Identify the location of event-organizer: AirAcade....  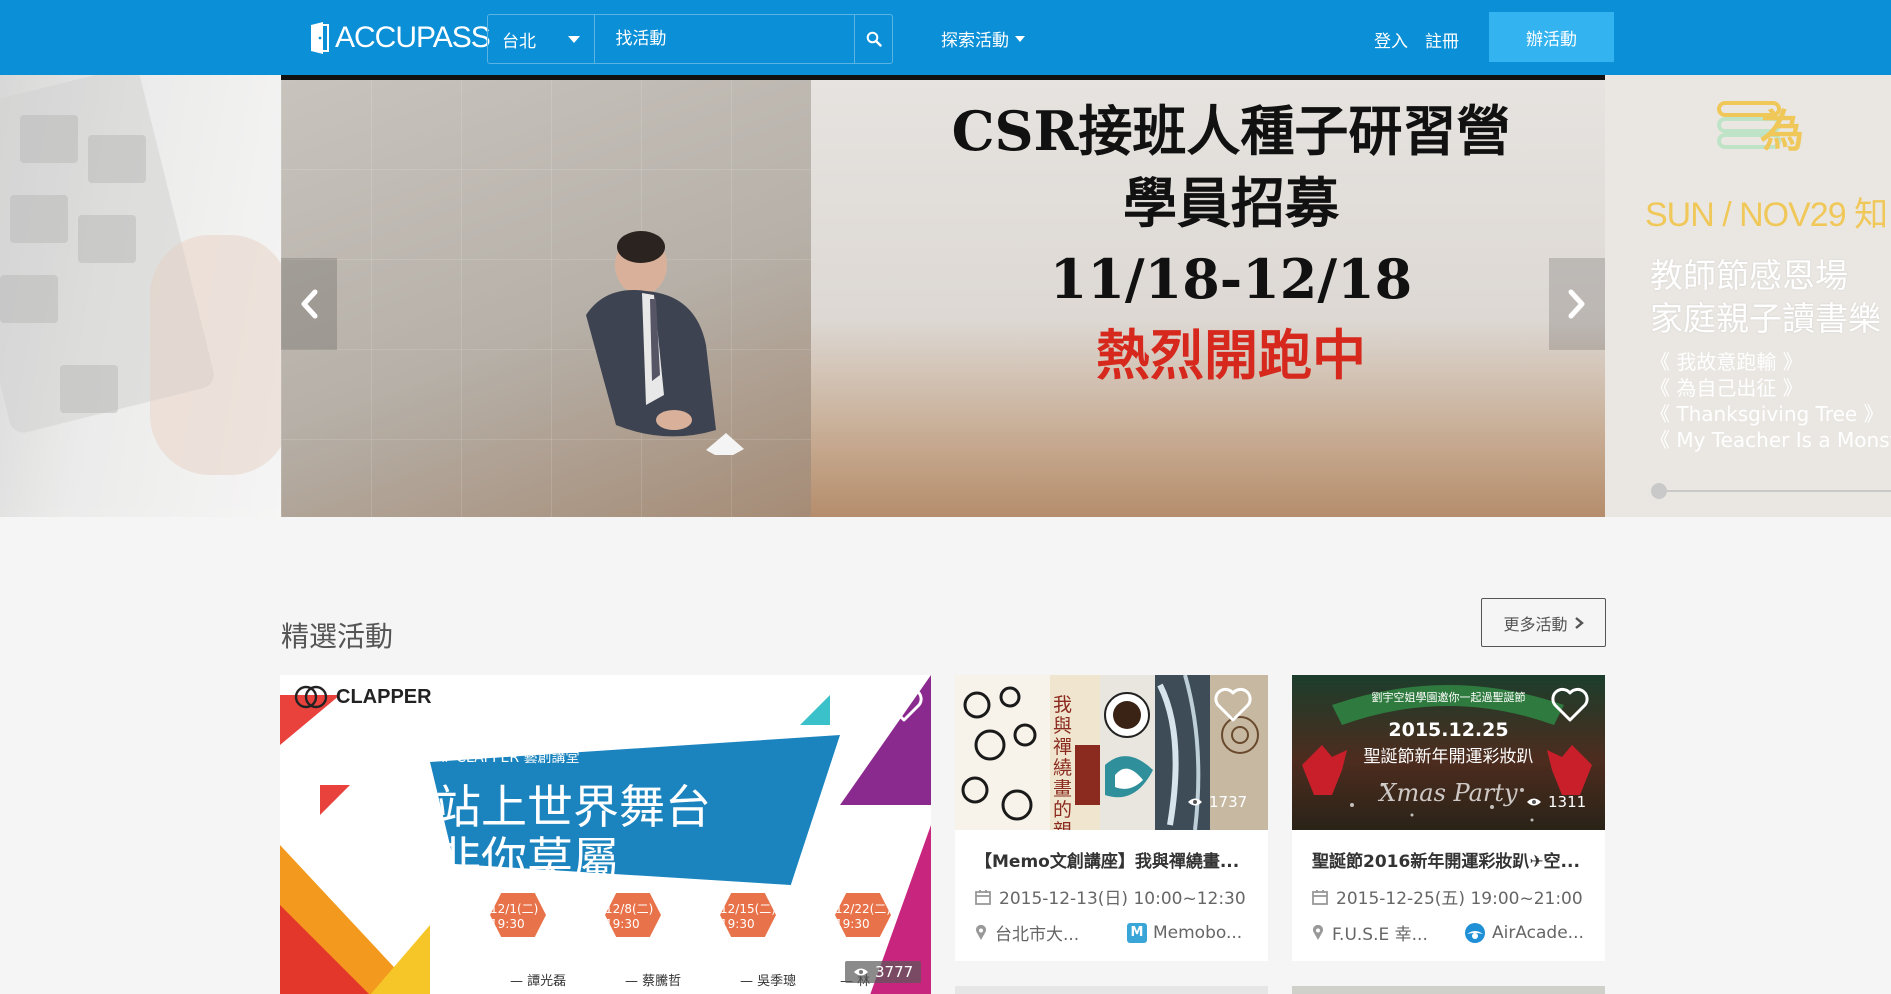
(1524, 933).